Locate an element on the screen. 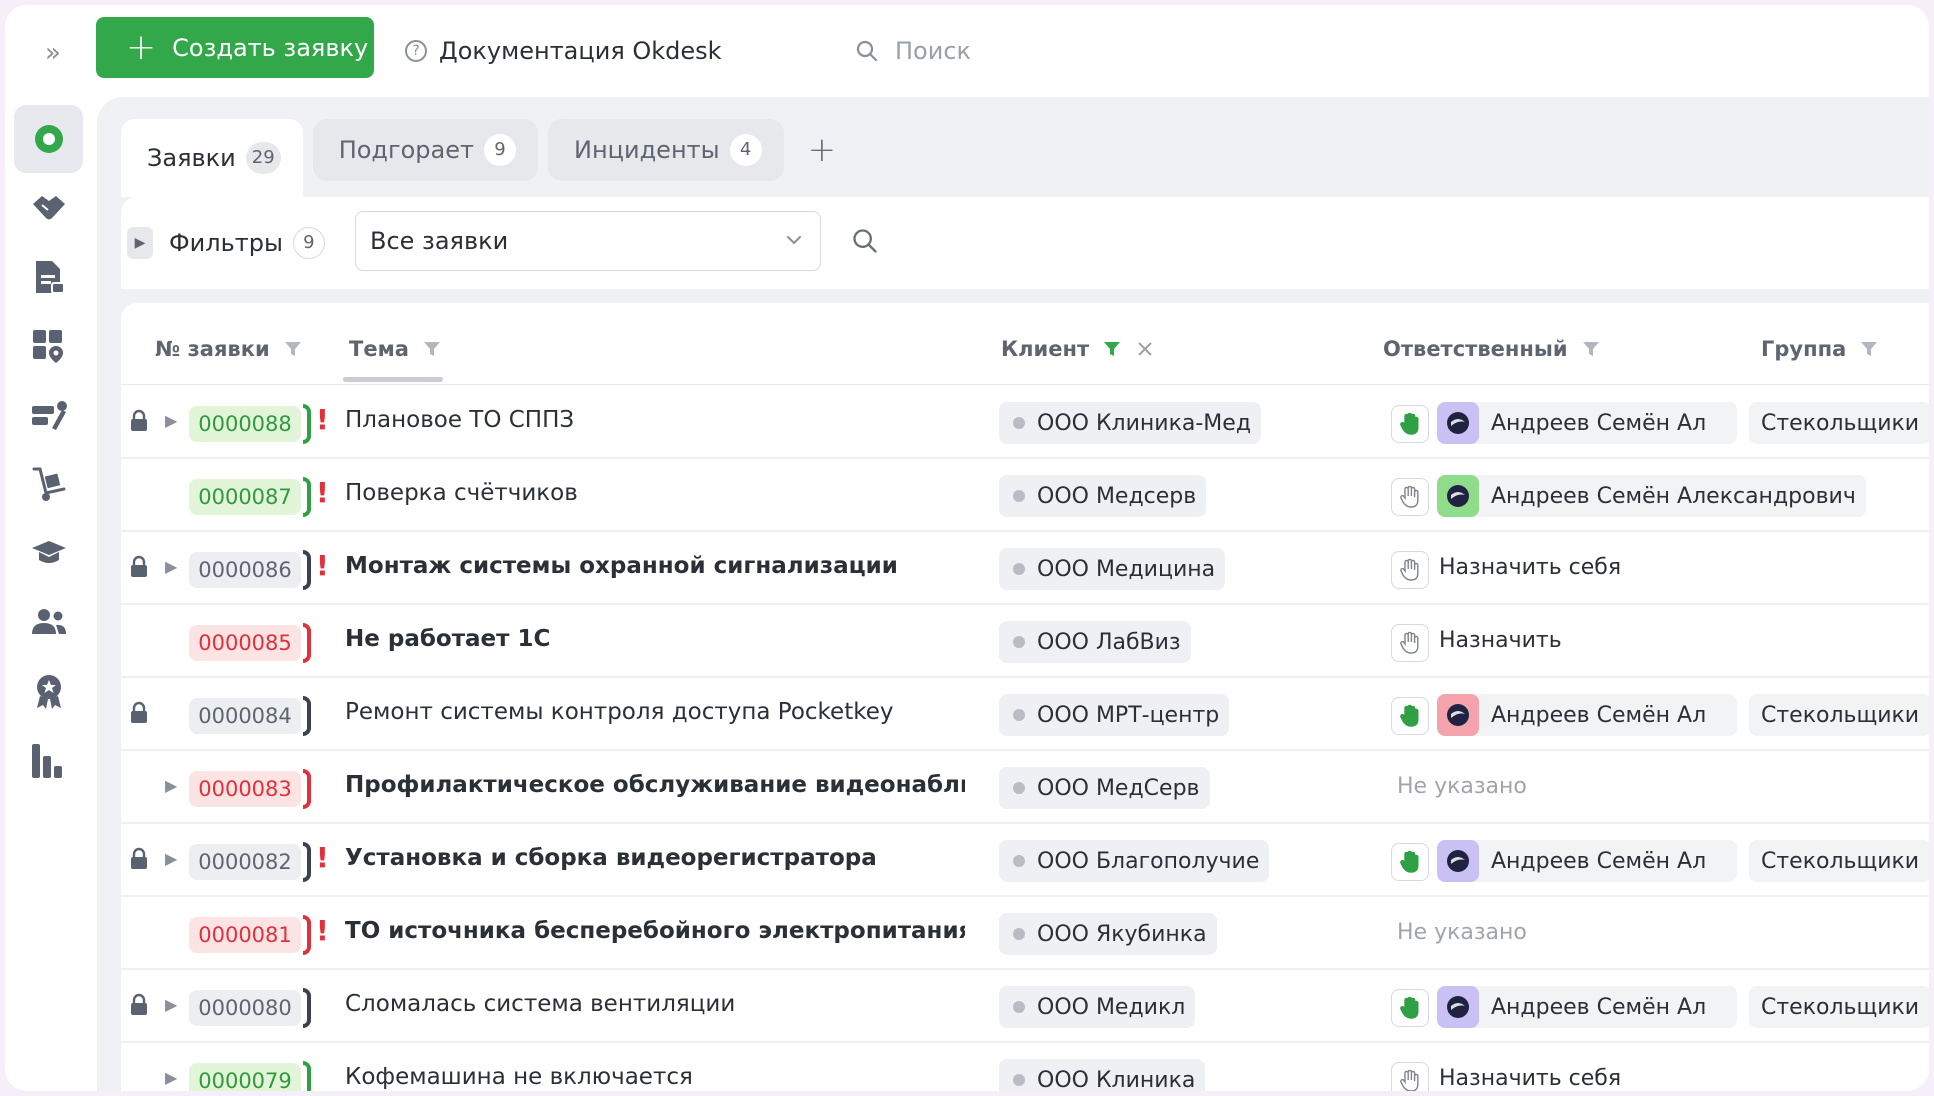  documentation-link: ? Документация Okdesk is located at coordinates (563, 51).